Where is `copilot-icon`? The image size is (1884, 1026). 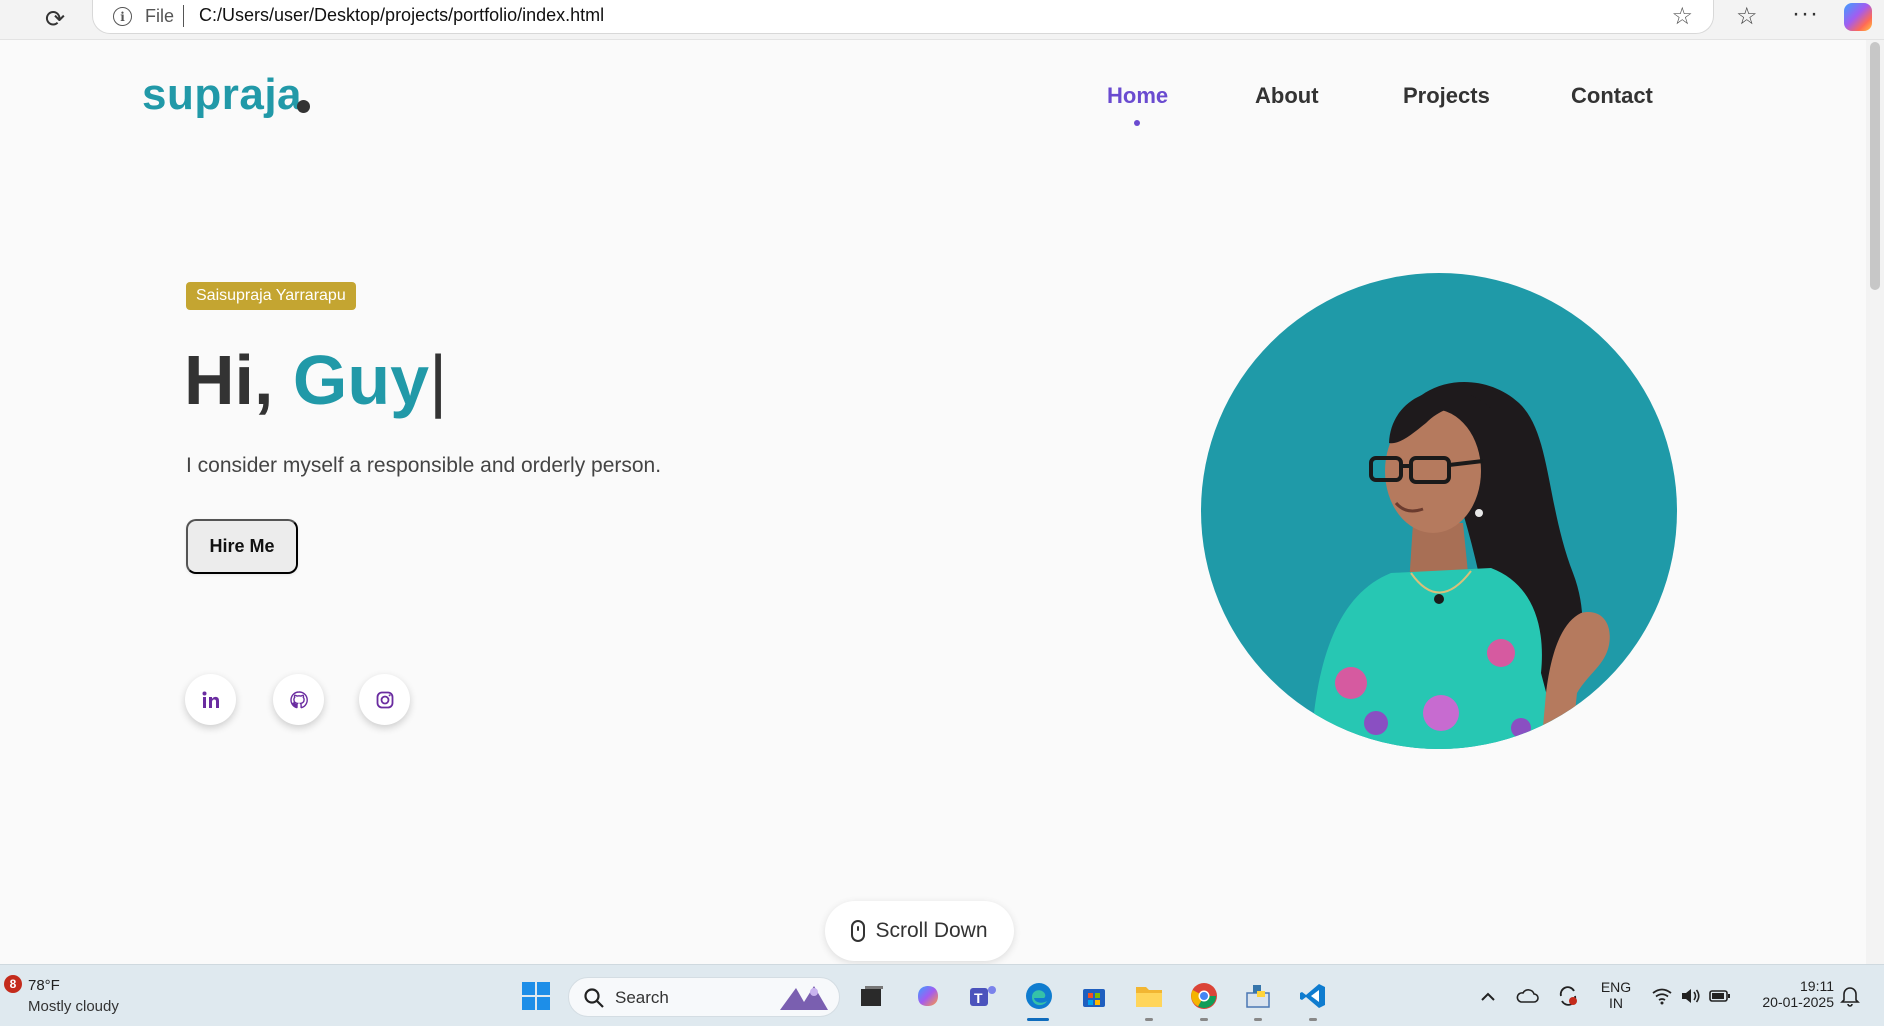 copilot-icon is located at coordinates (1858, 17).